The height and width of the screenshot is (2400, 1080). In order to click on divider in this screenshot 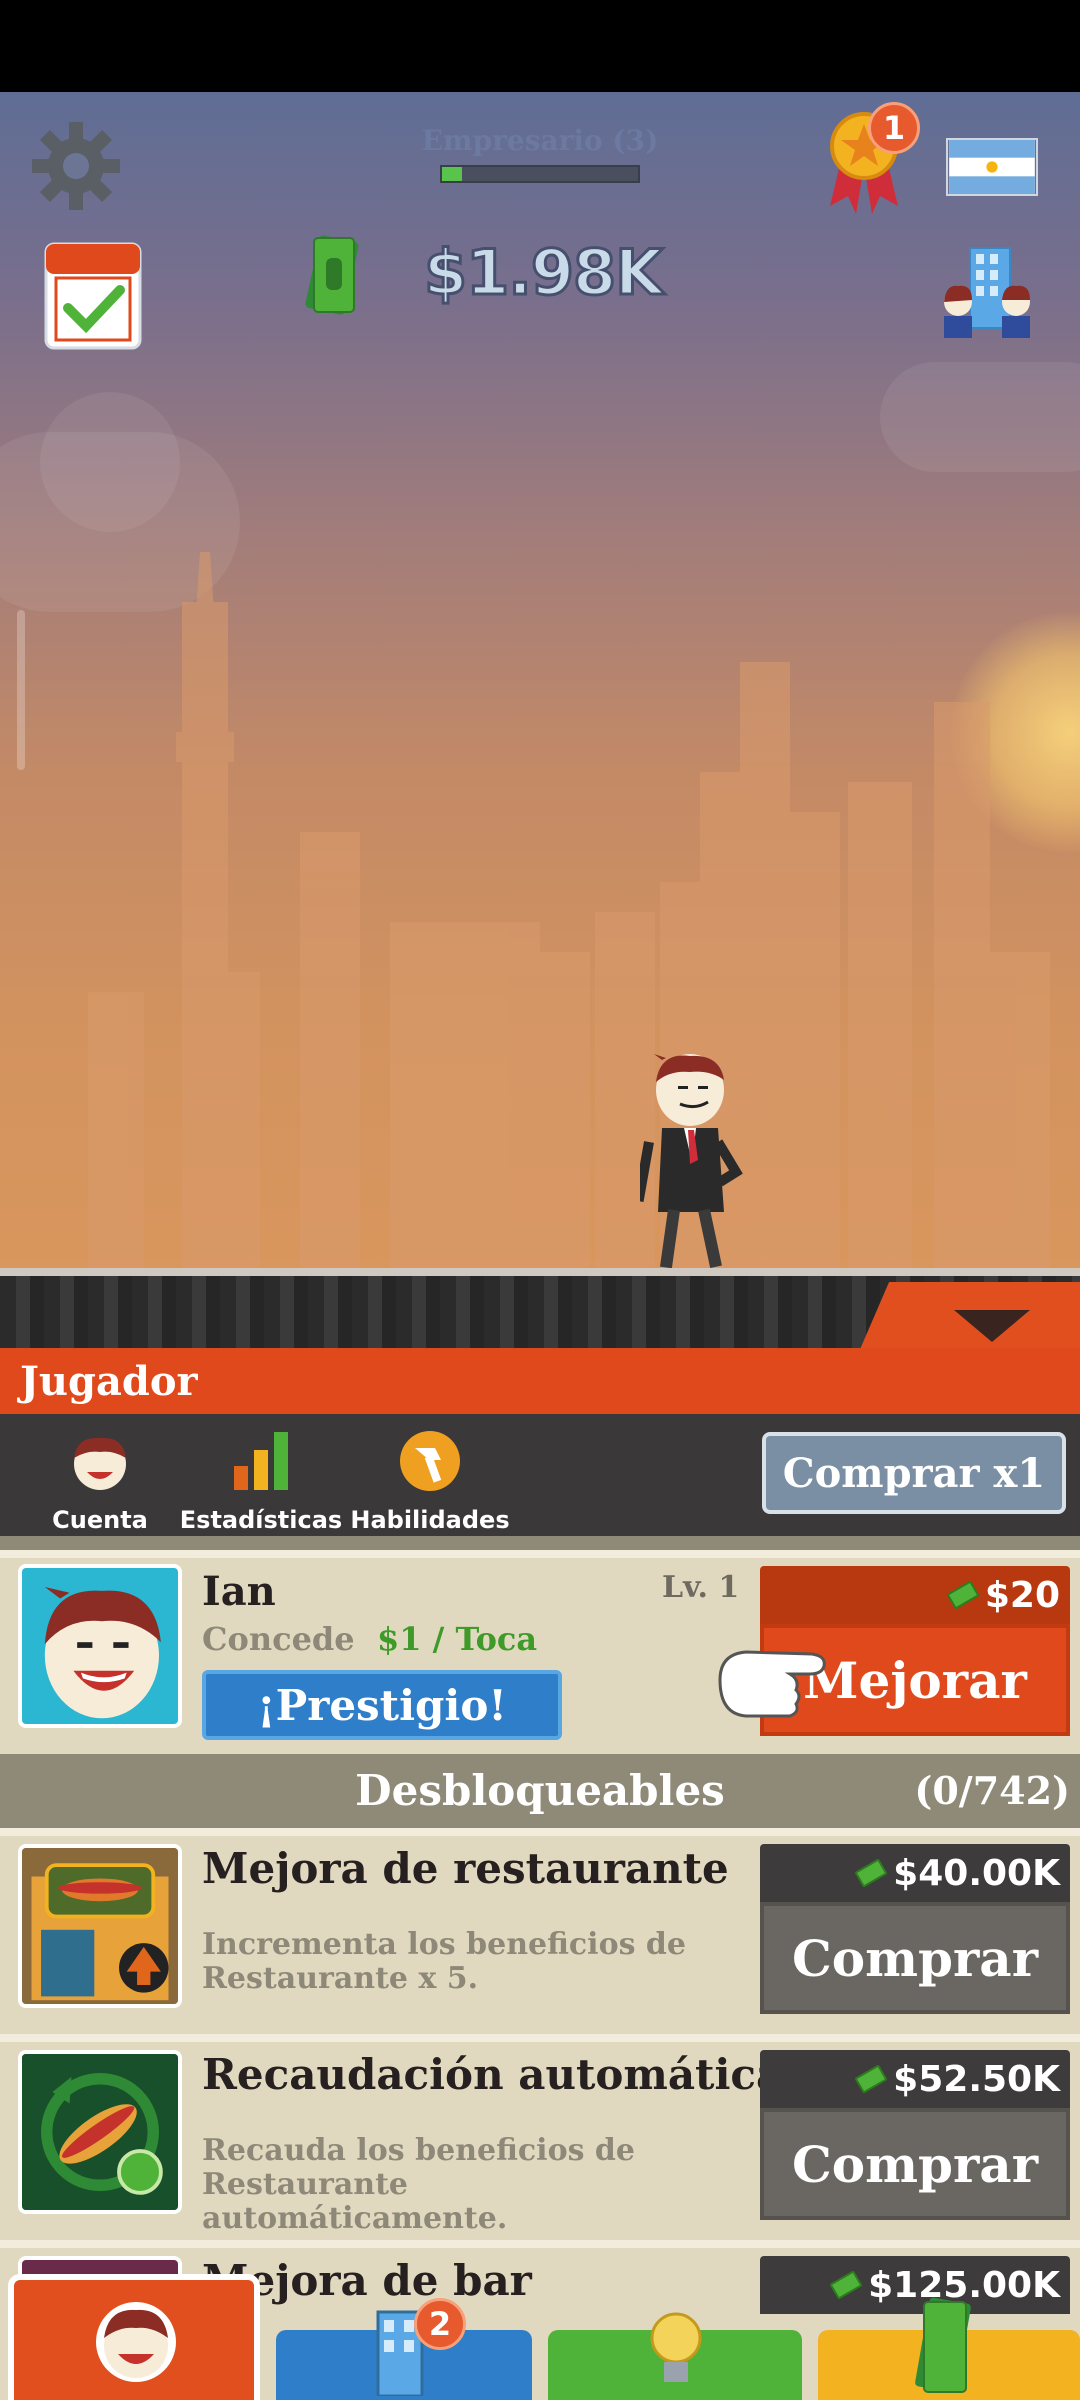, I will do `click(540, 1543)`.